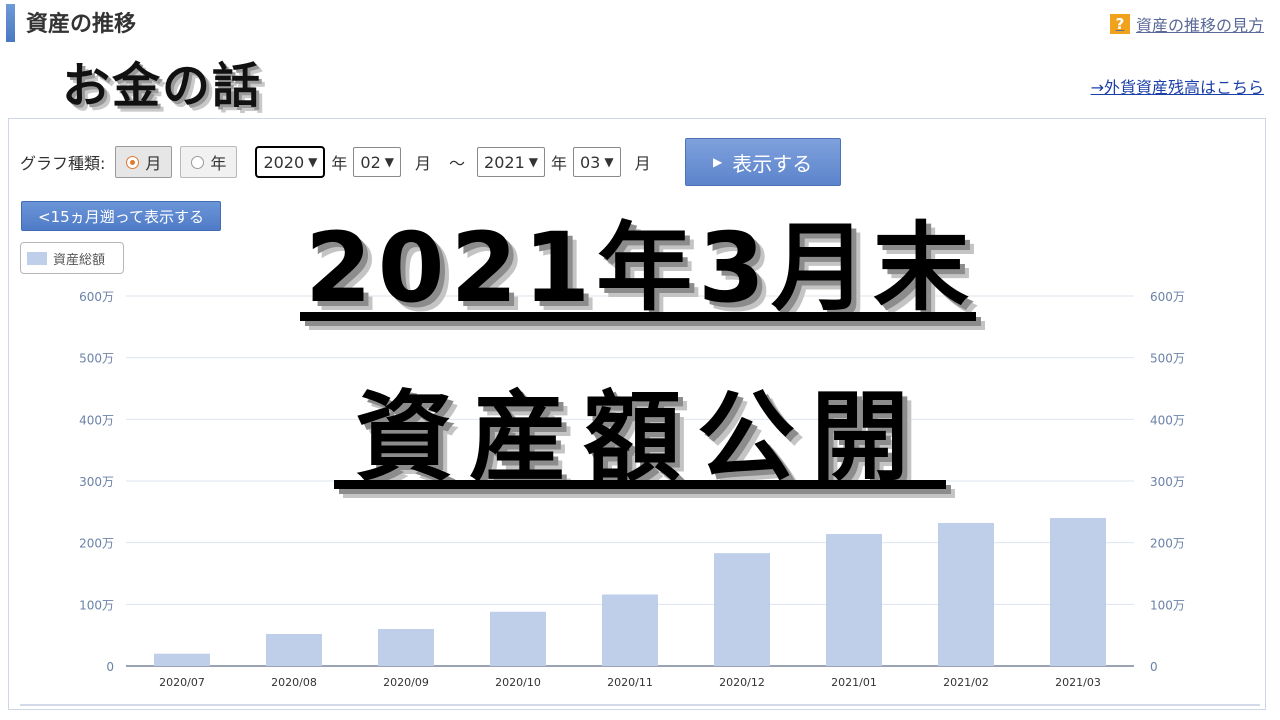  What do you see at coordinates (182, 682) in the screenshot?
I see `x-tick-label: 2020/07` at bounding box center [182, 682].